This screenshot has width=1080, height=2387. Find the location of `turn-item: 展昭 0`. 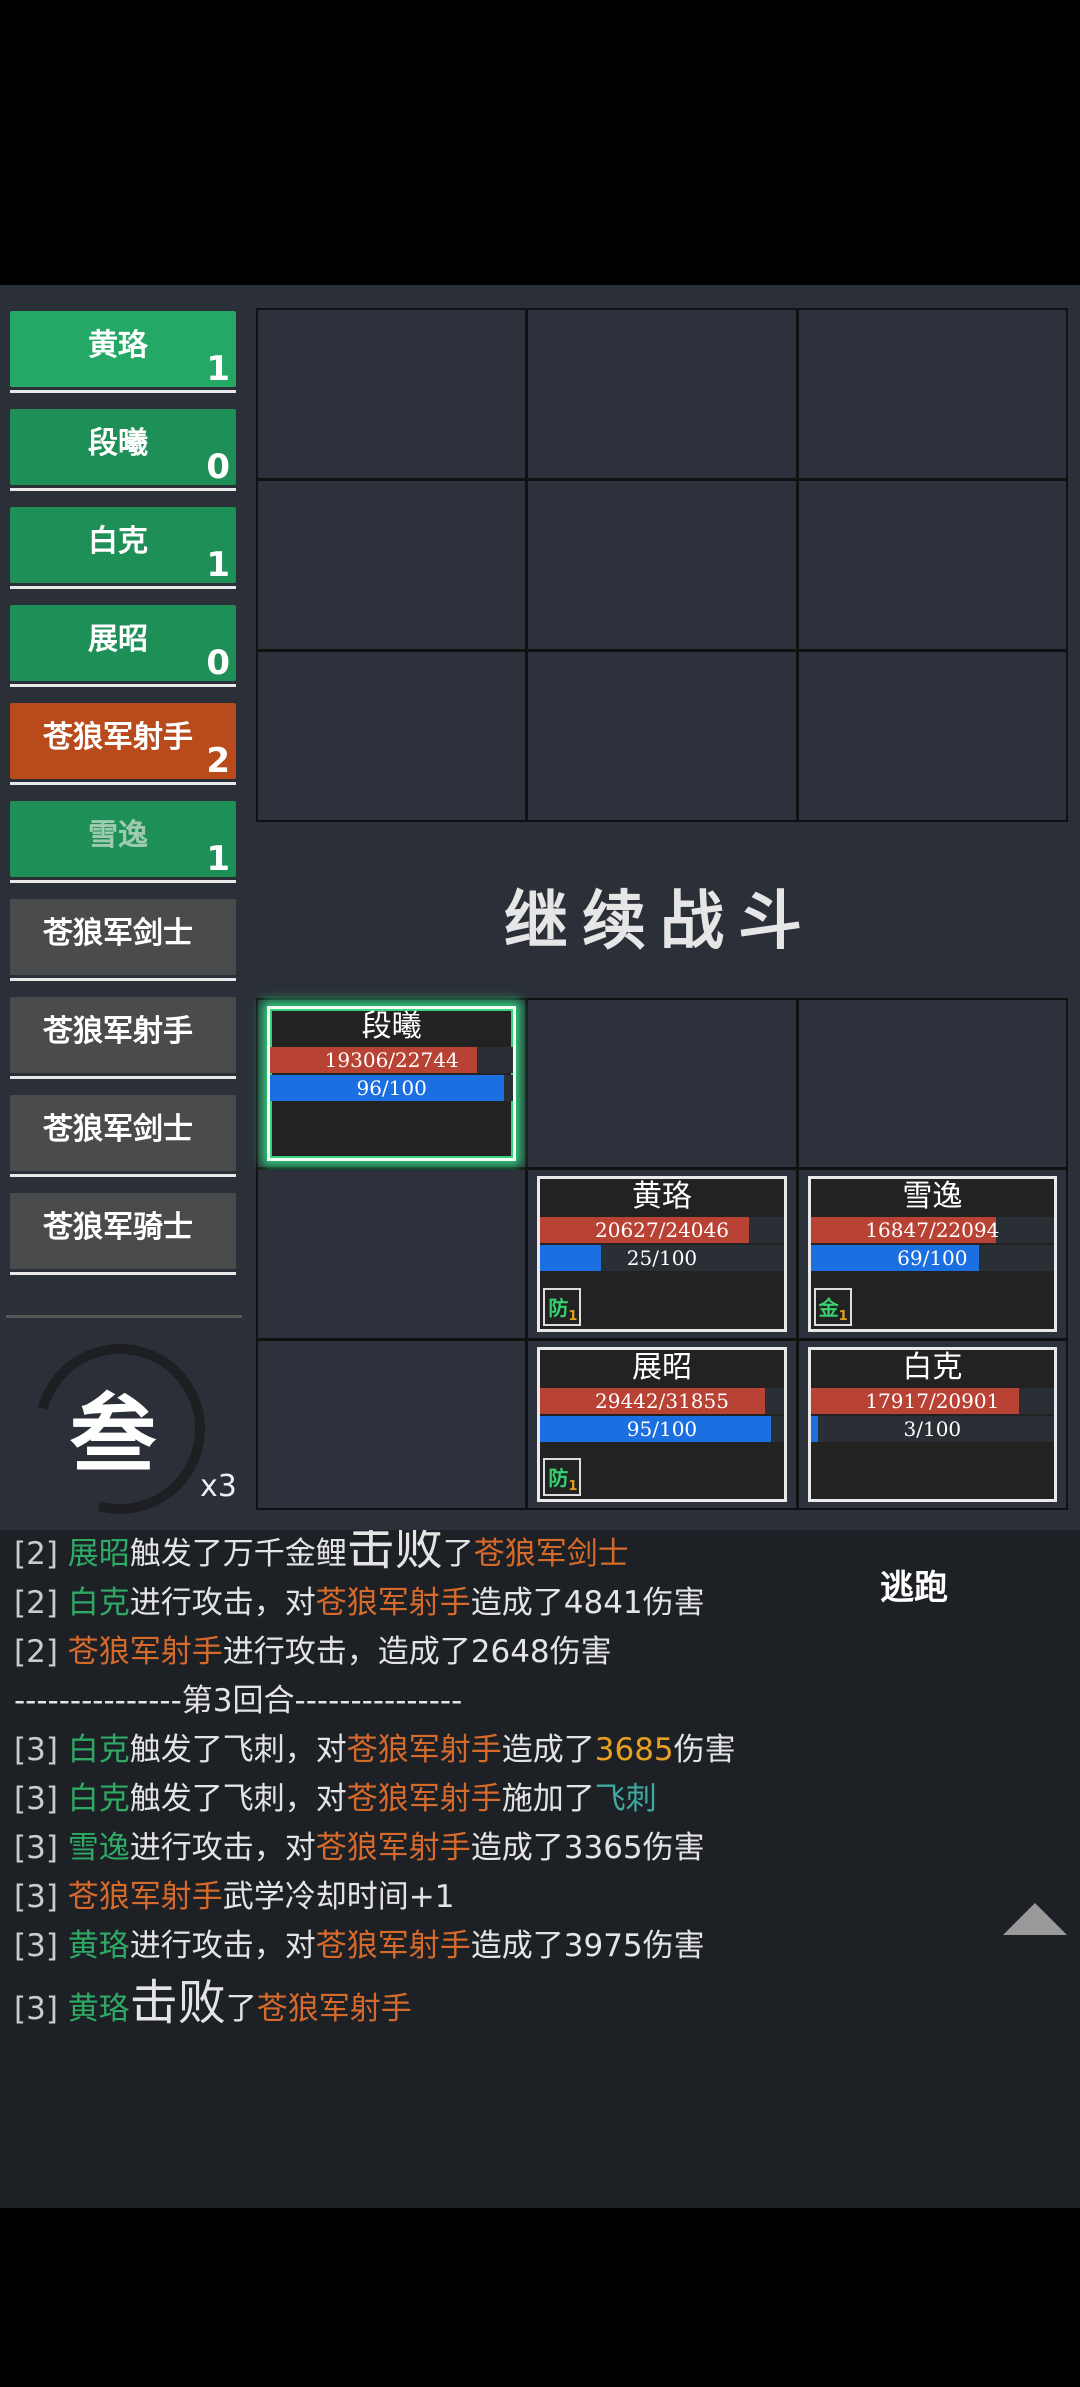

turn-item: 展昭 0 is located at coordinates (123, 646).